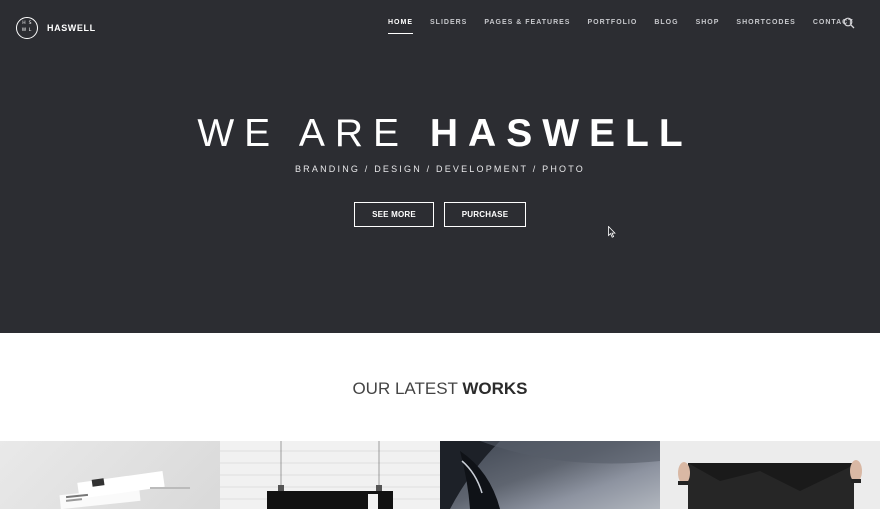 The height and width of the screenshot is (509, 880). Describe the element at coordinates (561, 133) in the screenshot. I see `hero-headline-bold: HASWELL` at that location.